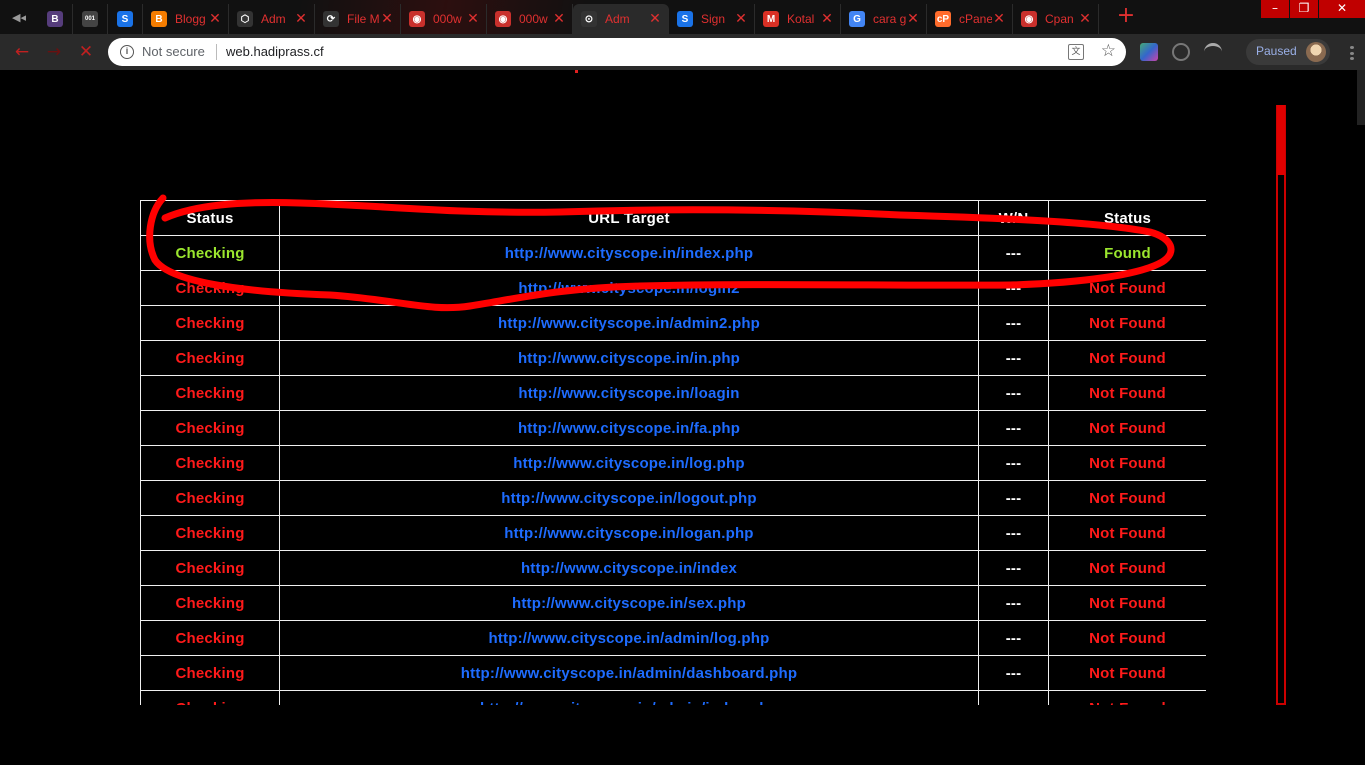 The height and width of the screenshot is (765, 1365). Describe the element at coordinates (1013, 218) in the screenshot. I see `column-header-wn: W/N` at that location.